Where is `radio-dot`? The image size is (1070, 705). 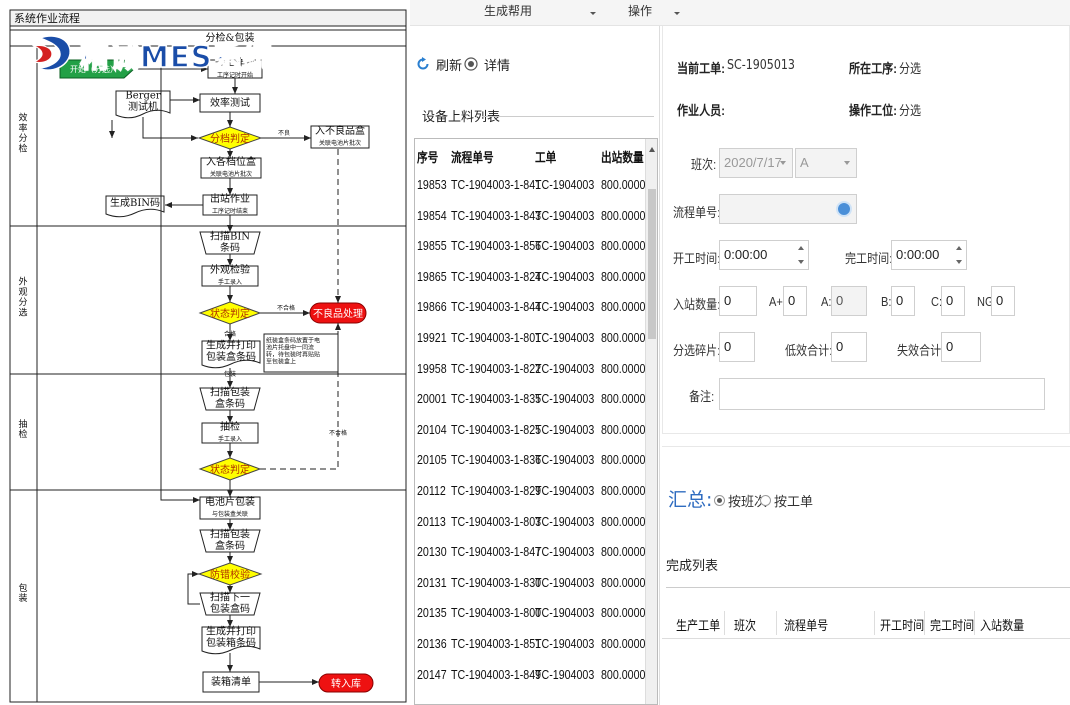
radio-dot is located at coordinates (765, 500).